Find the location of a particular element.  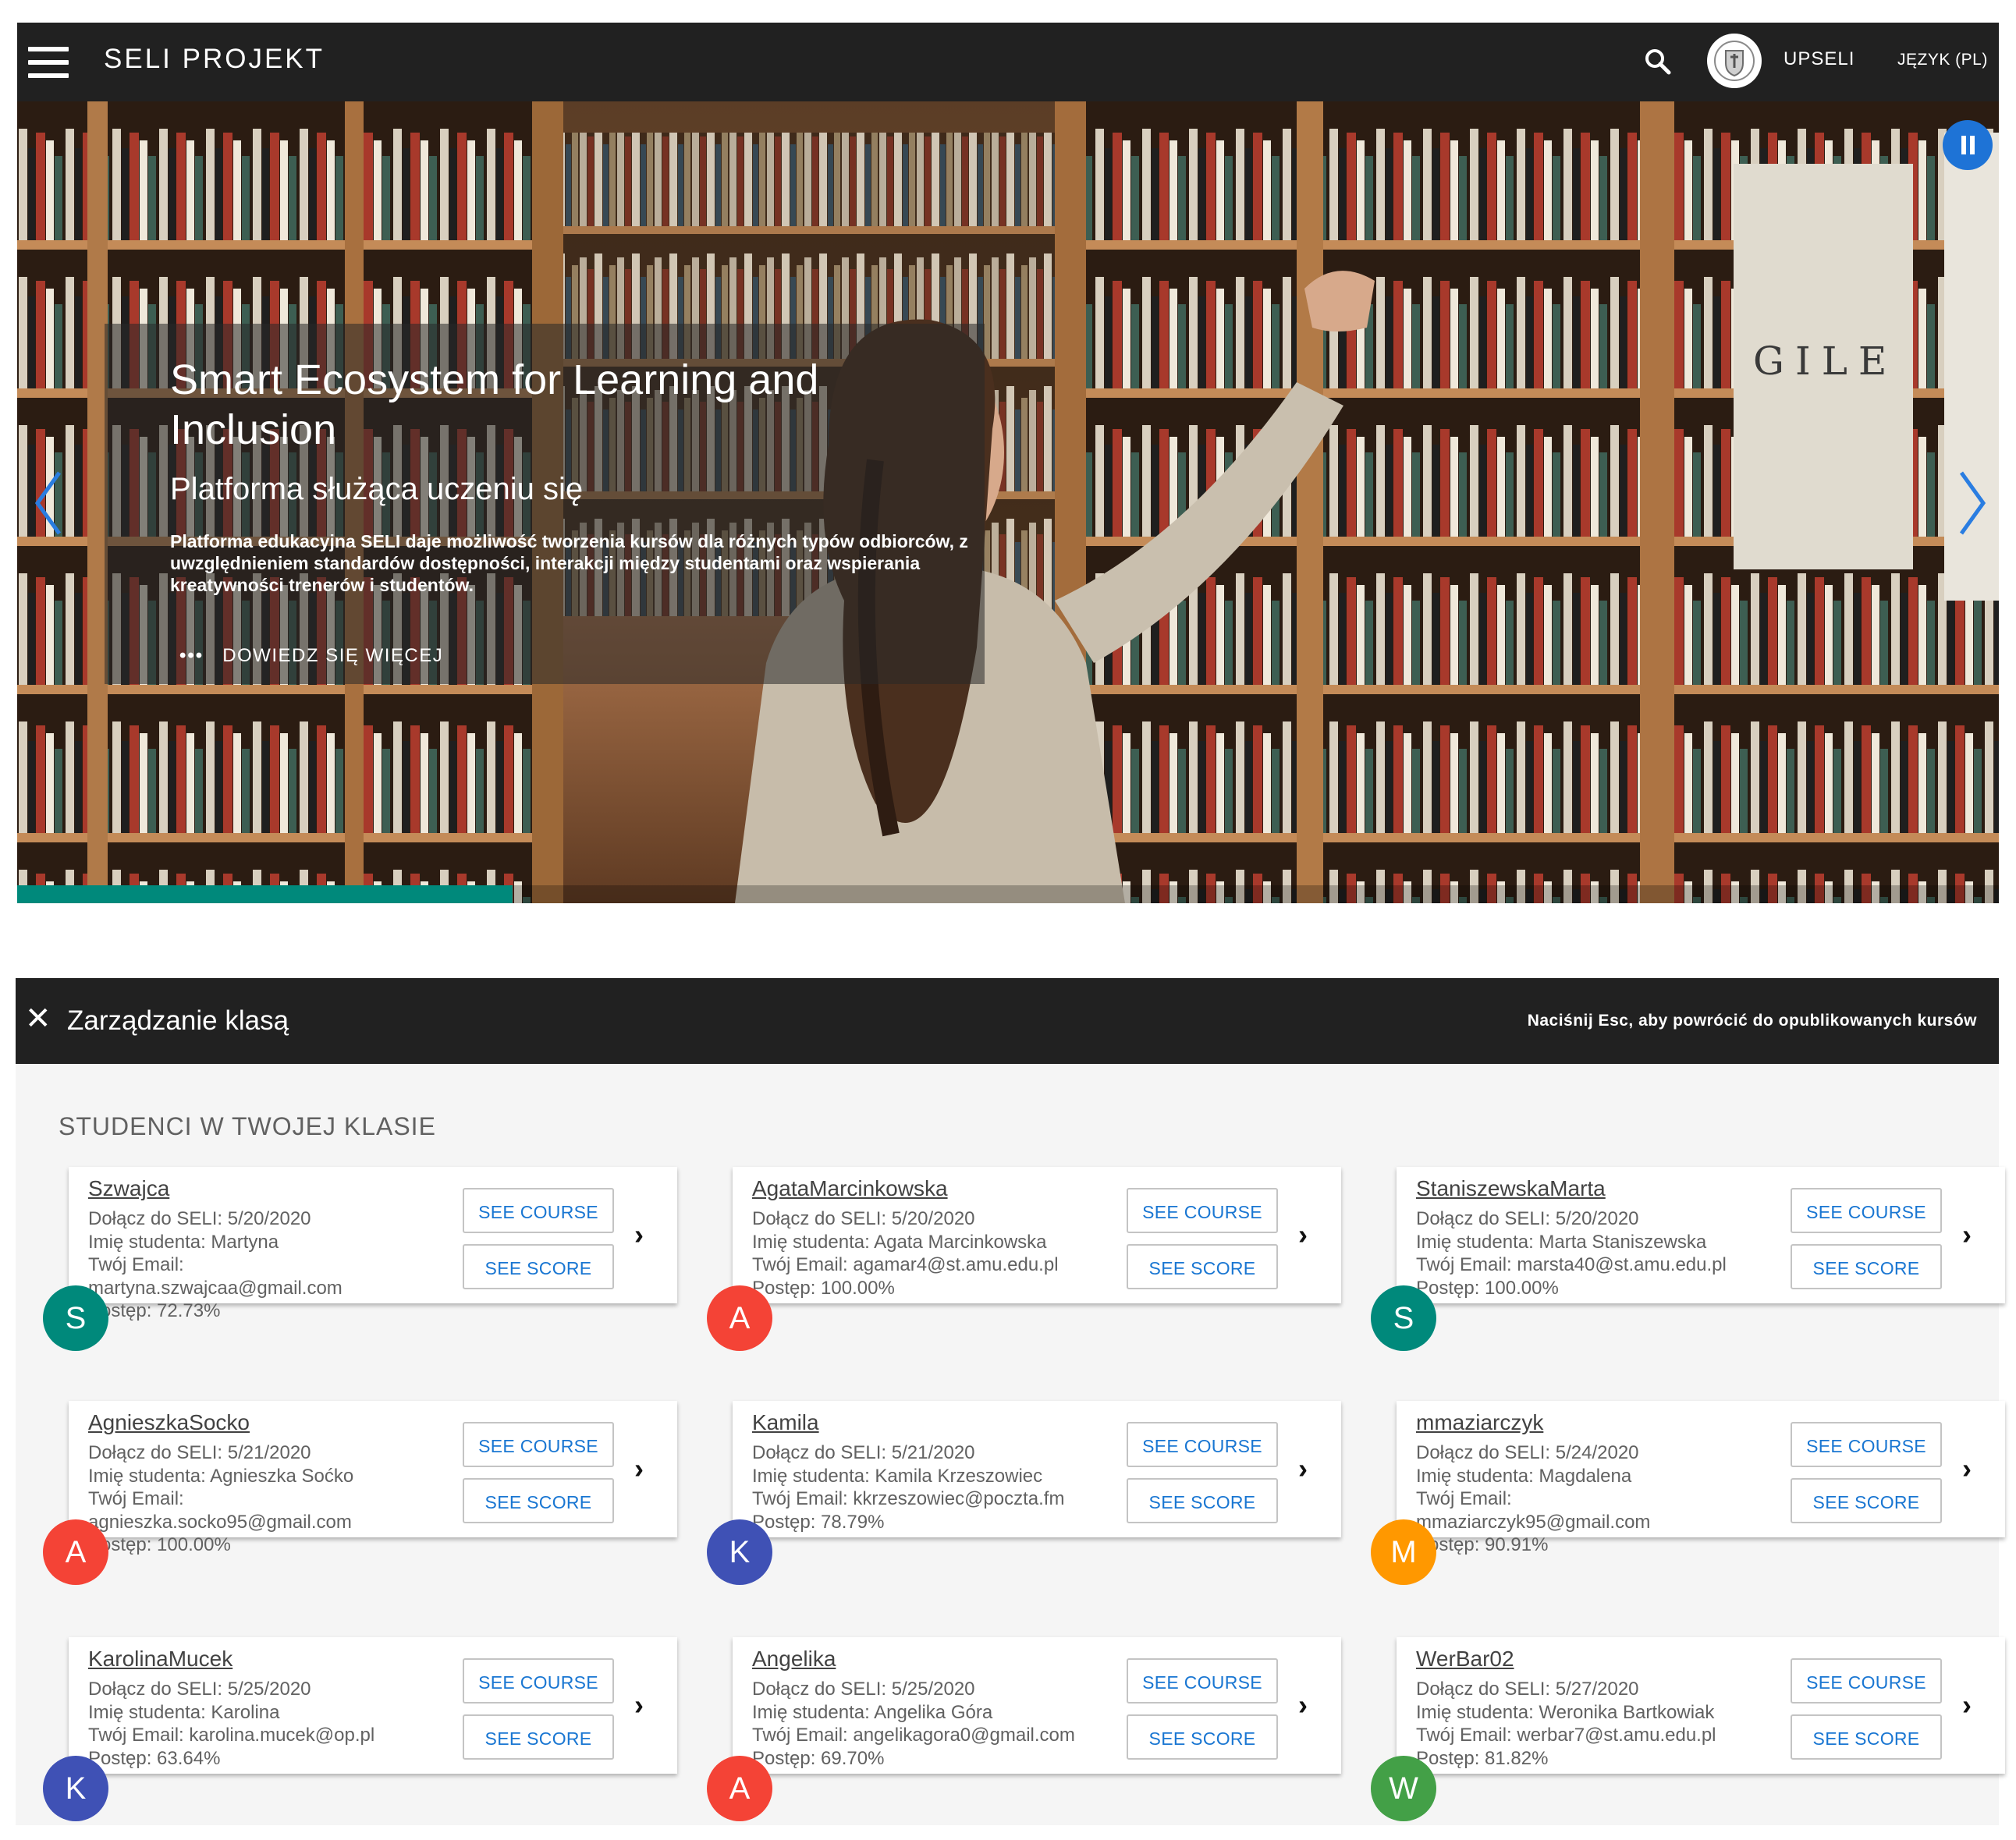

student-info-line: Twój Email: karolina.mucek@op.pl is located at coordinates (232, 1735).